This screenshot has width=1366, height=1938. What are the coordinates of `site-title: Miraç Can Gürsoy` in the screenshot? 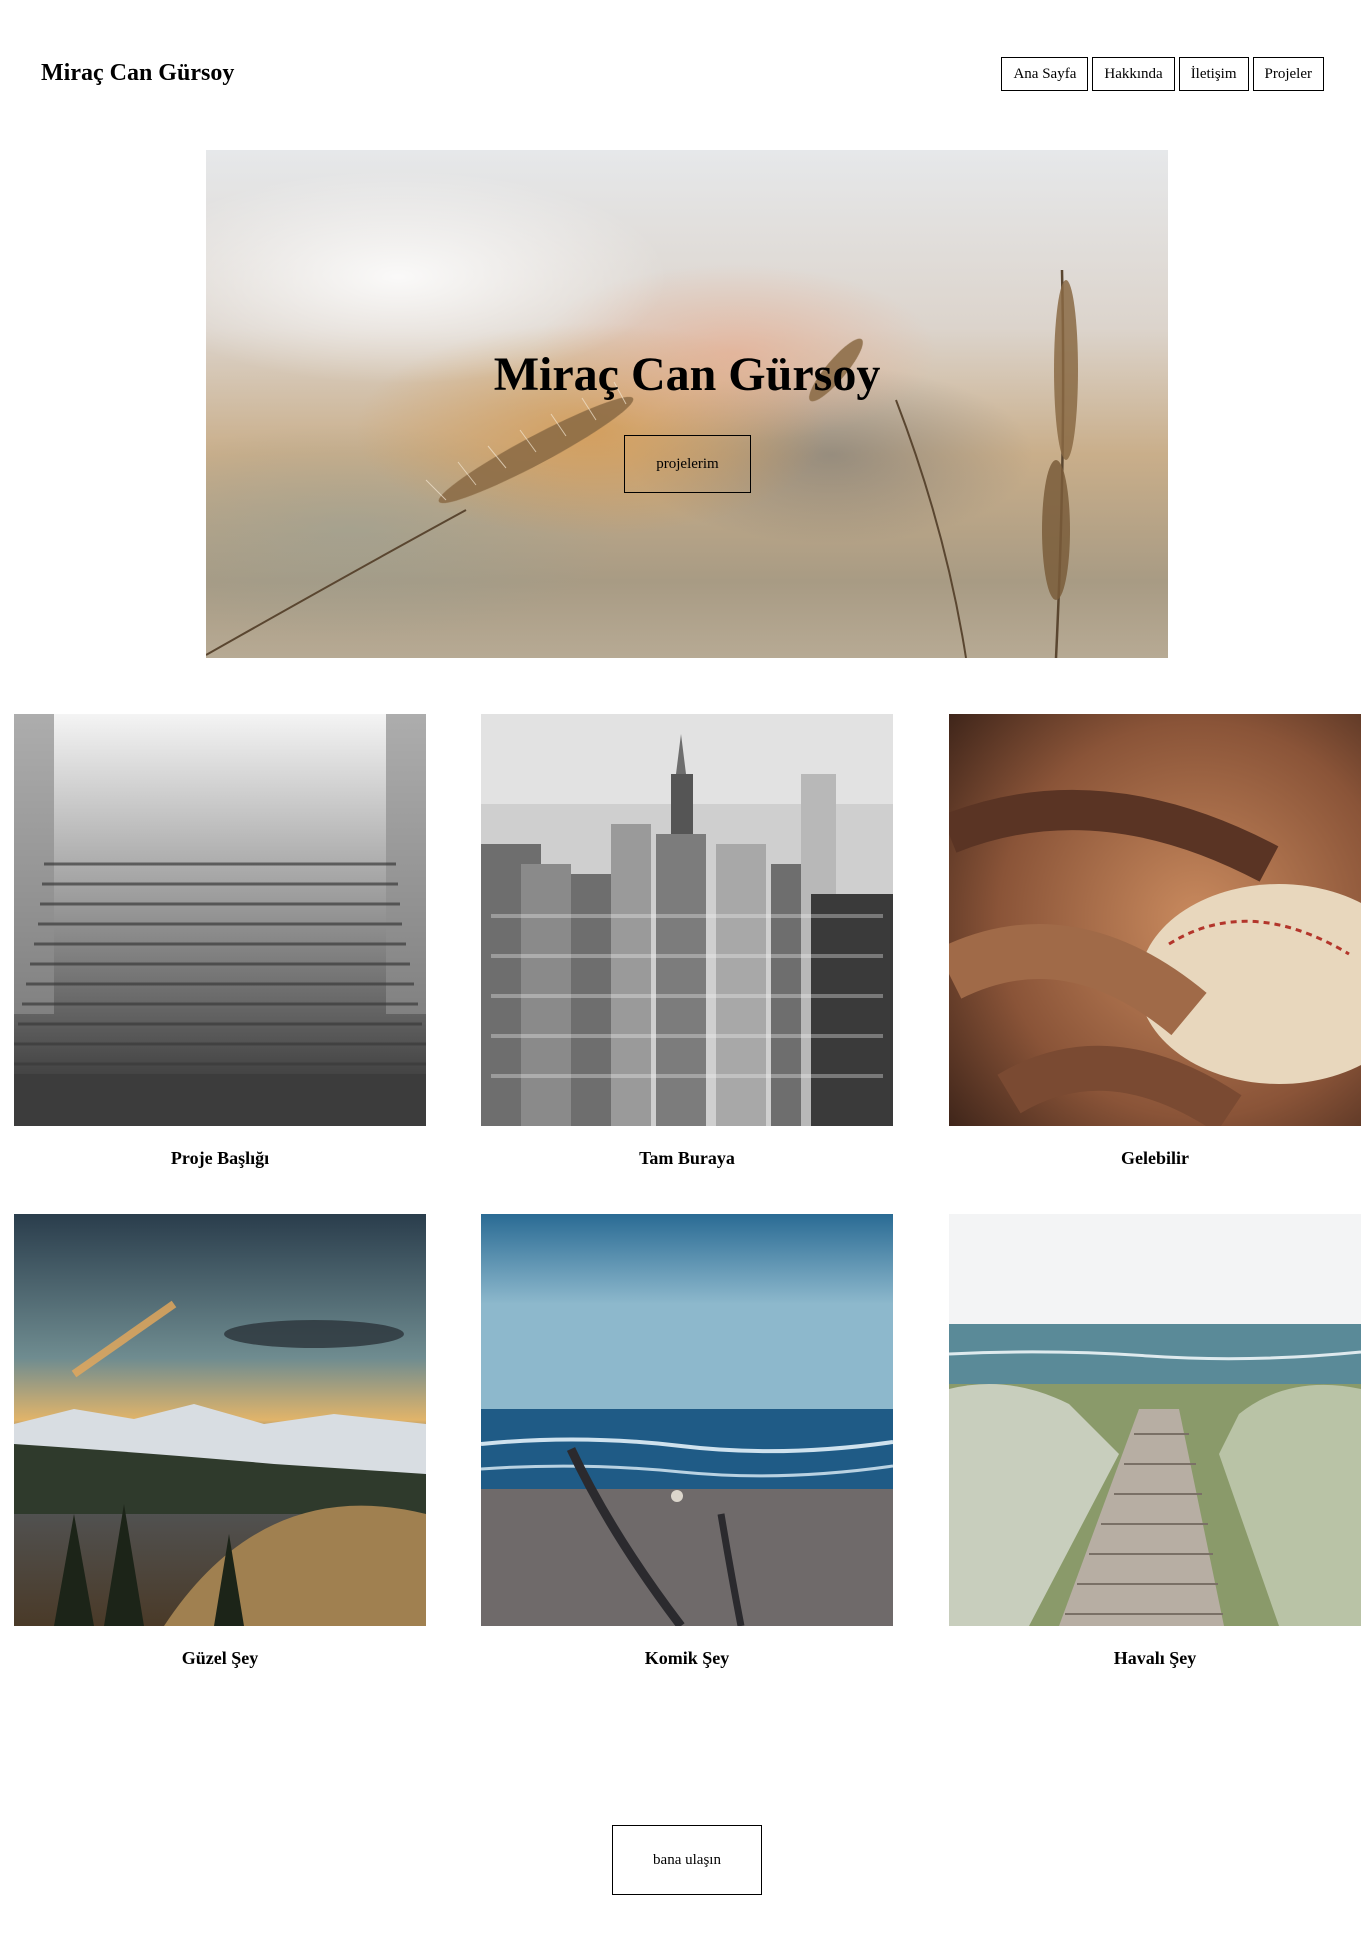 It's located at (138, 73).